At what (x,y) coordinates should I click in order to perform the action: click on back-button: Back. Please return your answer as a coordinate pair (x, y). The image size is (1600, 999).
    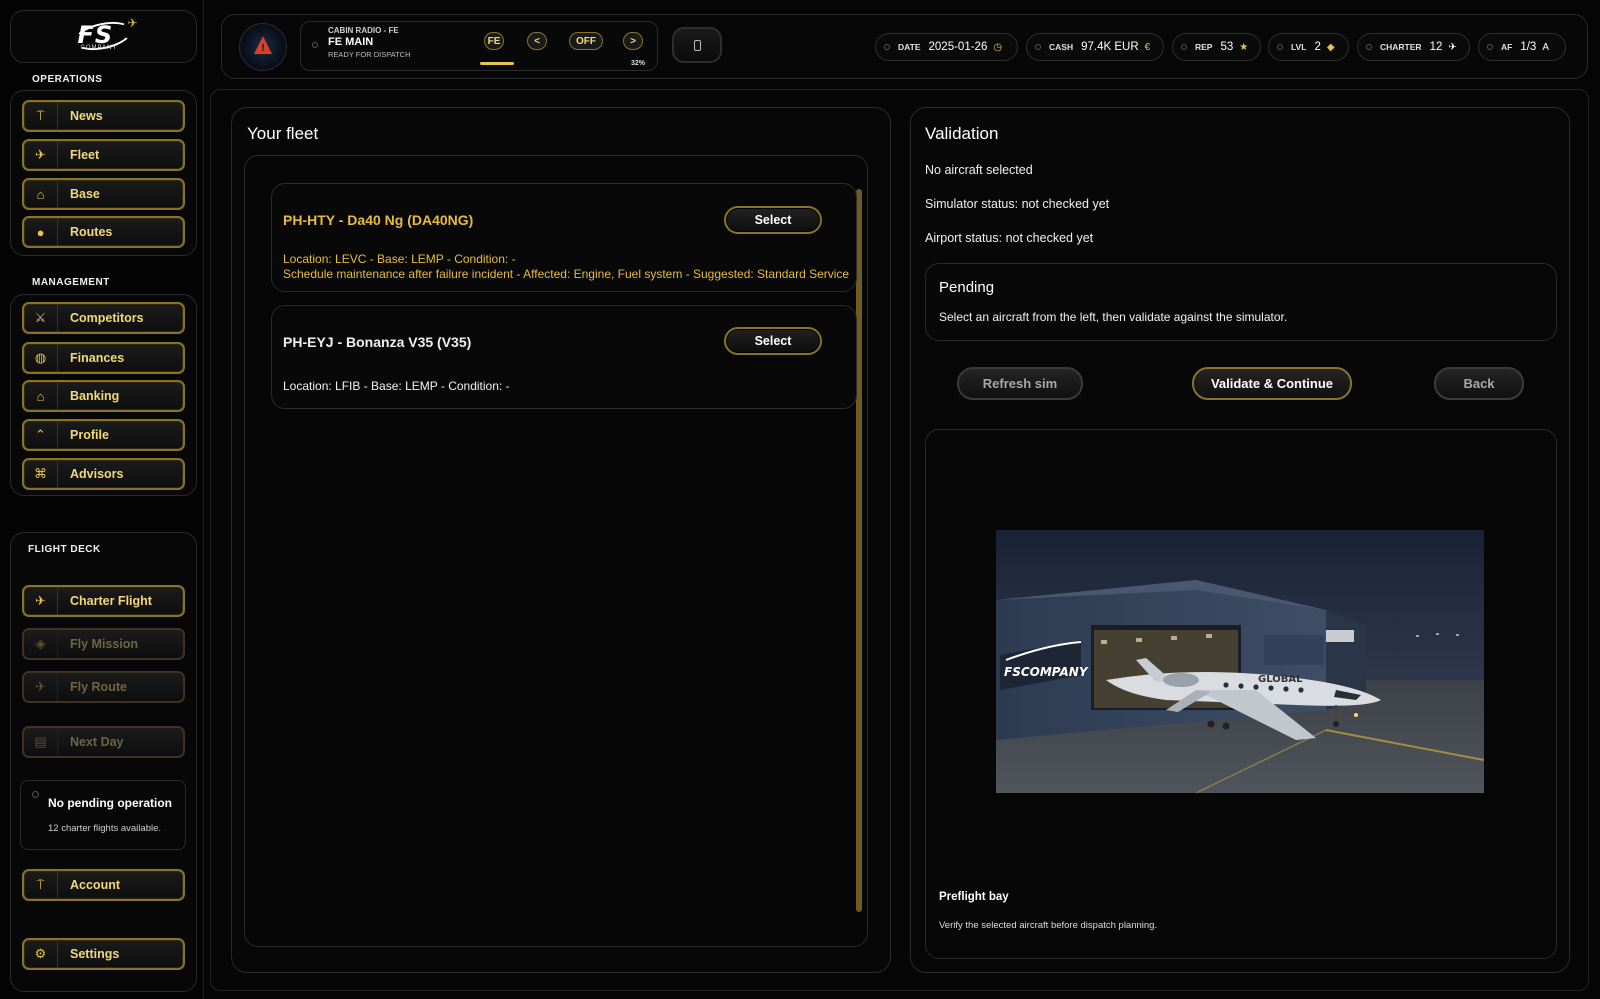
    Looking at the image, I should click on (1479, 383).